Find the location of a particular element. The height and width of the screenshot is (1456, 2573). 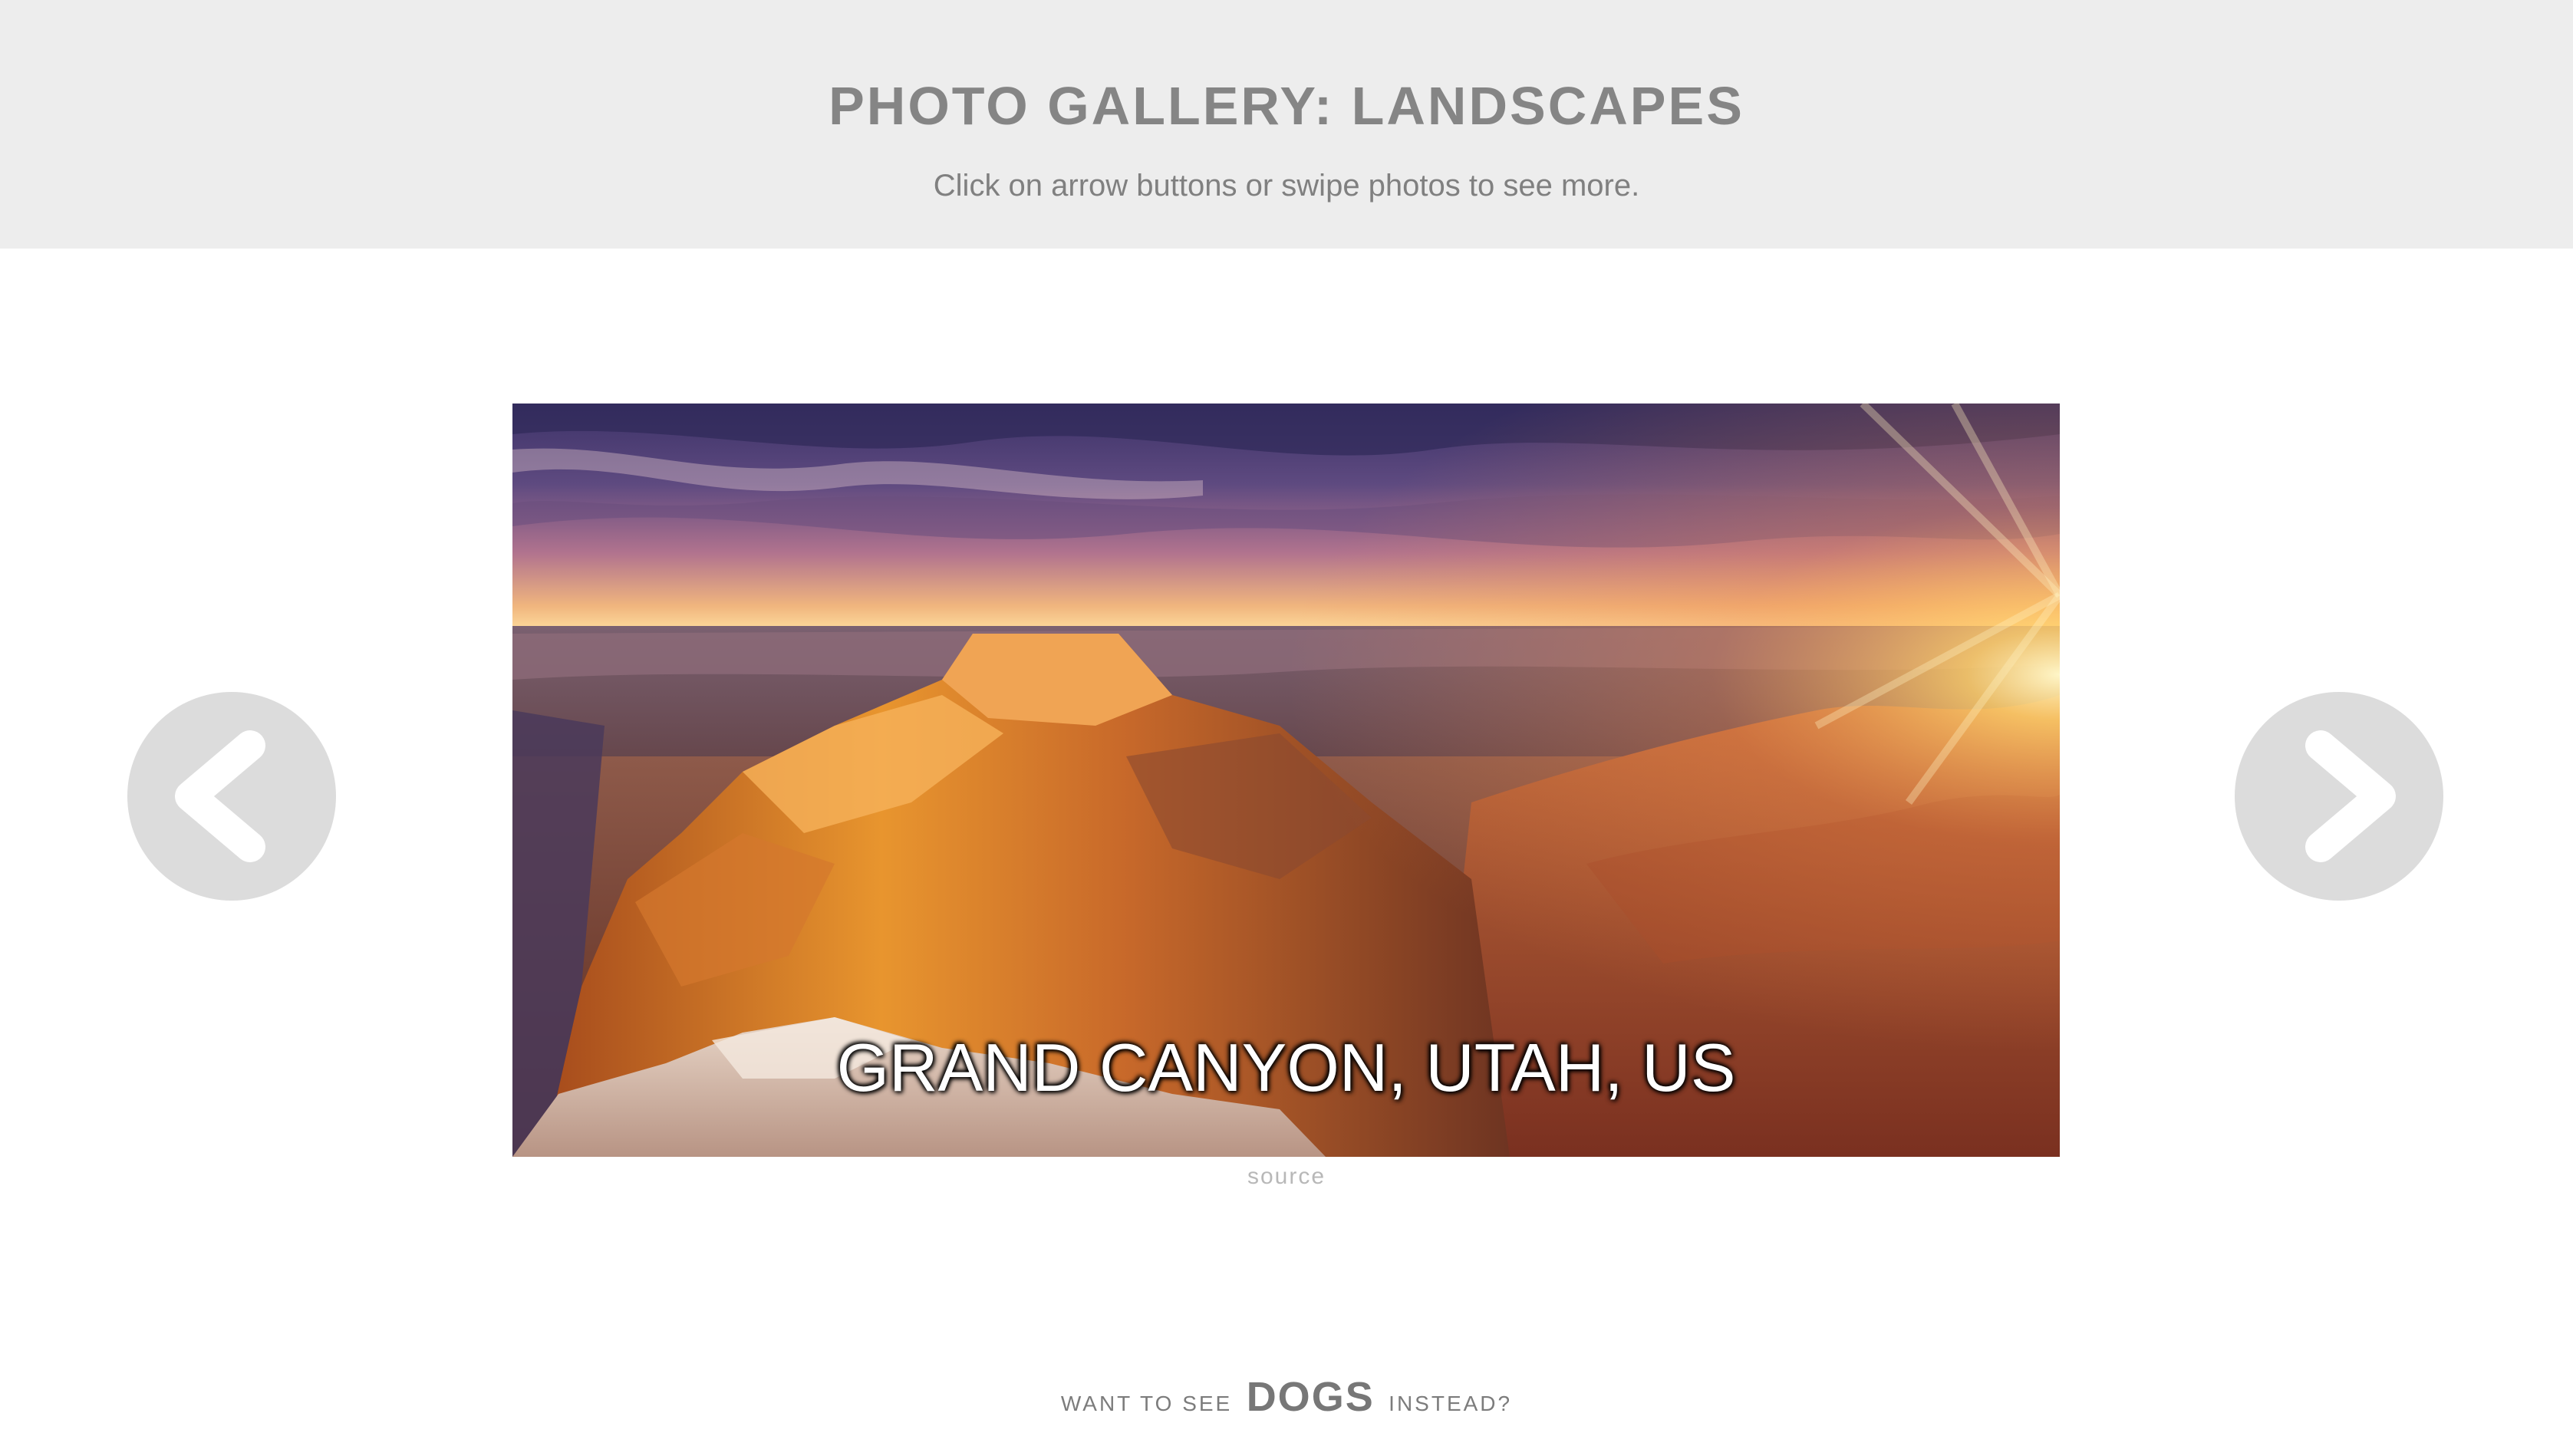

footer-prompt: WANT TO SEE DOGS INSTEAD? is located at coordinates (1286, 1402).